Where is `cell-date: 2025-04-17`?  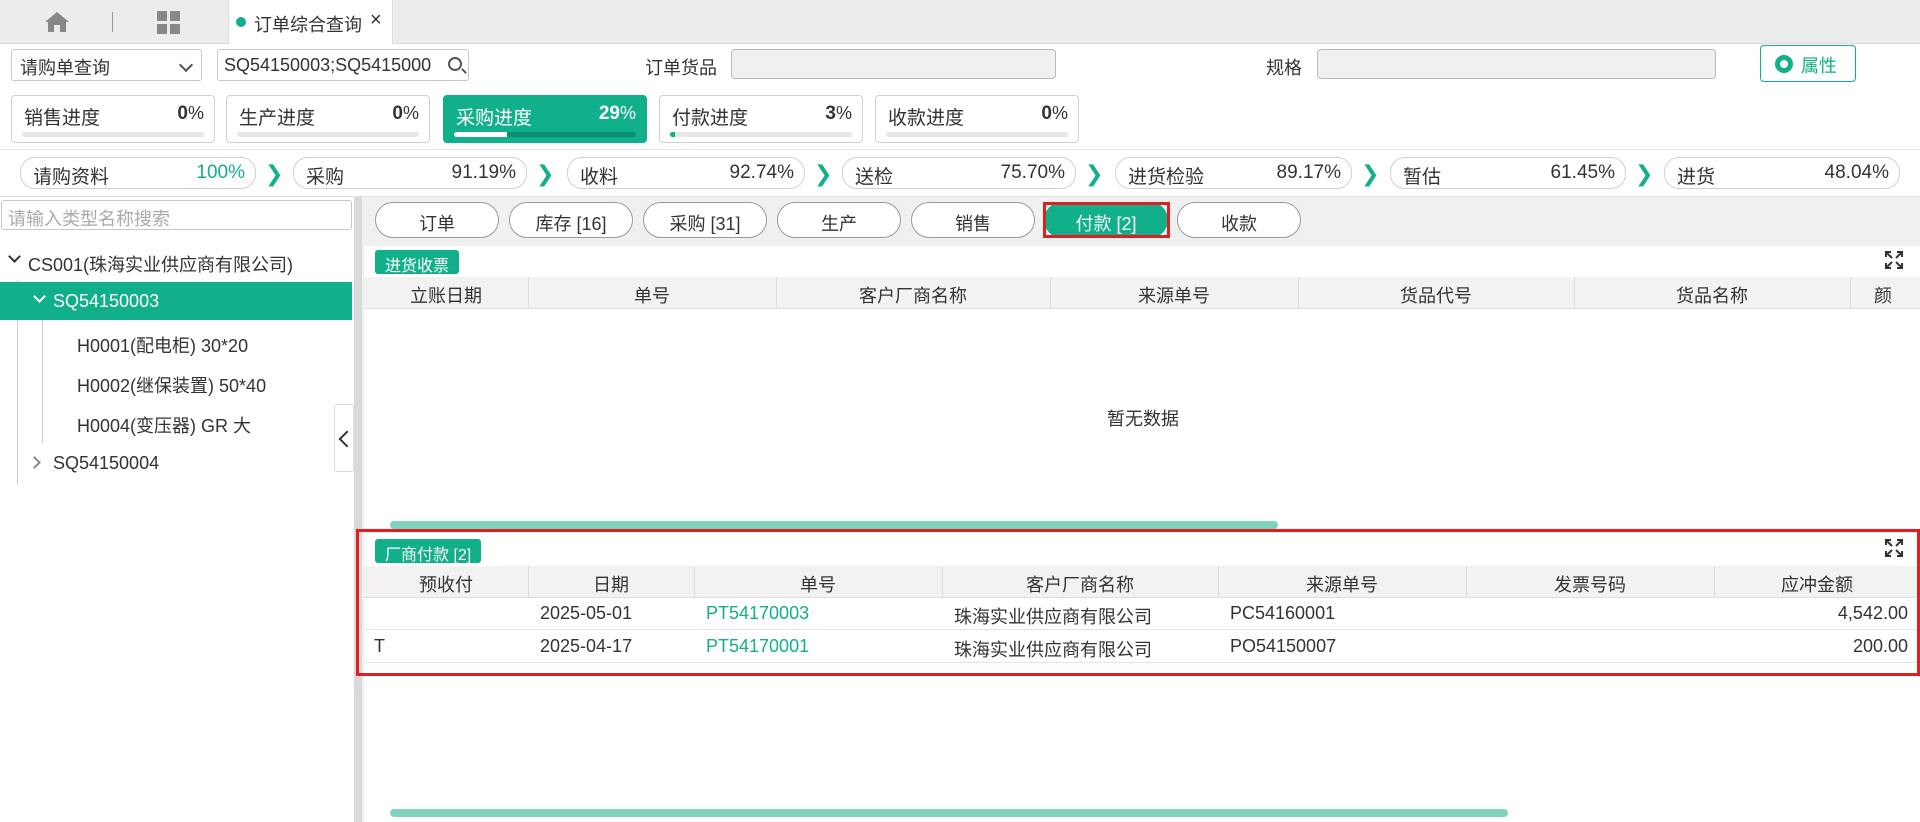 cell-date: 2025-04-17 is located at coordinates (586, 646).